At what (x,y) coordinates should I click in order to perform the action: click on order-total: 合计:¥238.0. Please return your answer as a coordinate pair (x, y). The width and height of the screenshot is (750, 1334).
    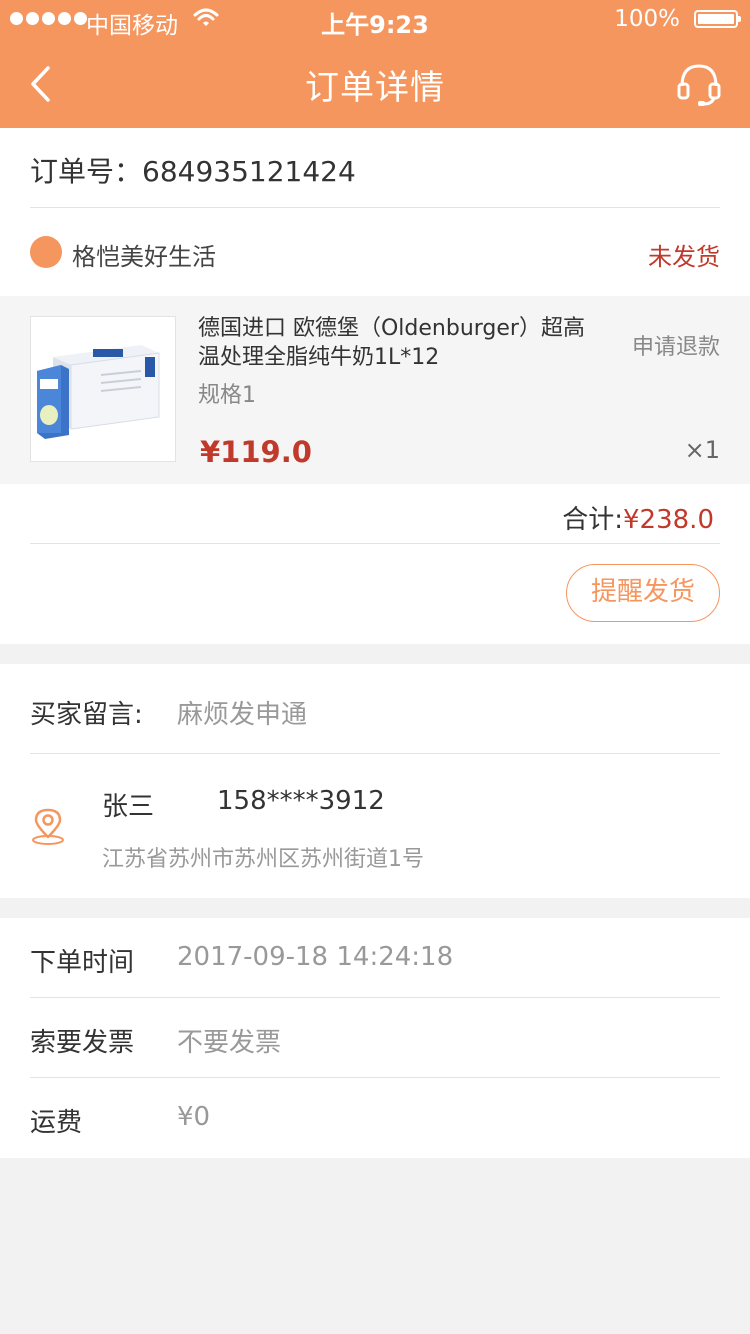
    Looking at the image, I should click on (638, 517).